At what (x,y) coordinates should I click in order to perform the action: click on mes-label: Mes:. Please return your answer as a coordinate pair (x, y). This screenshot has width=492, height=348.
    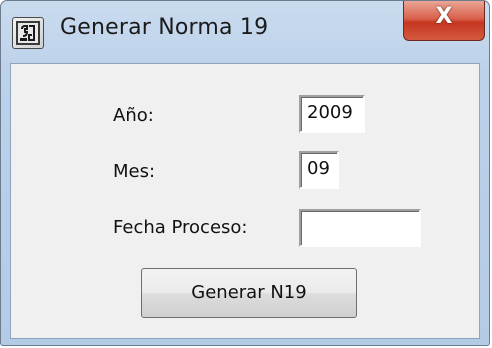
    Looking at the image, I should click on (134, 171).